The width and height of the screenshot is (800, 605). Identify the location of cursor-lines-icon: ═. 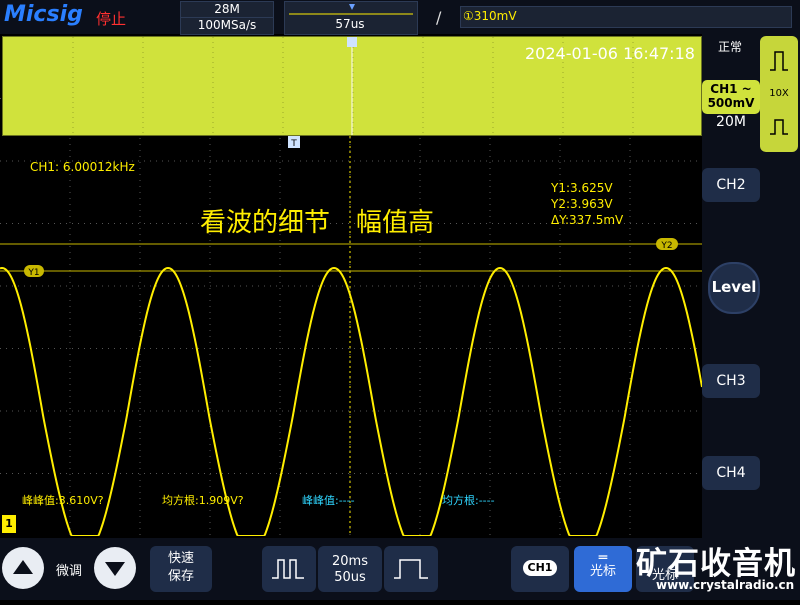
(603, 558).